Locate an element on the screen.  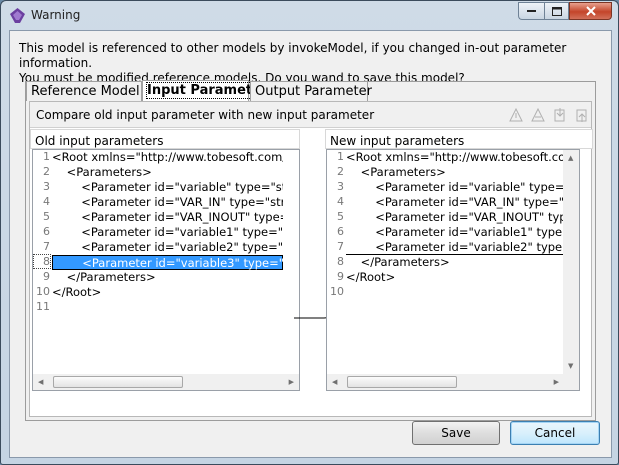
new-horizontal-scrollbar: ◀ ▶ is located at coordinates (453, 382).